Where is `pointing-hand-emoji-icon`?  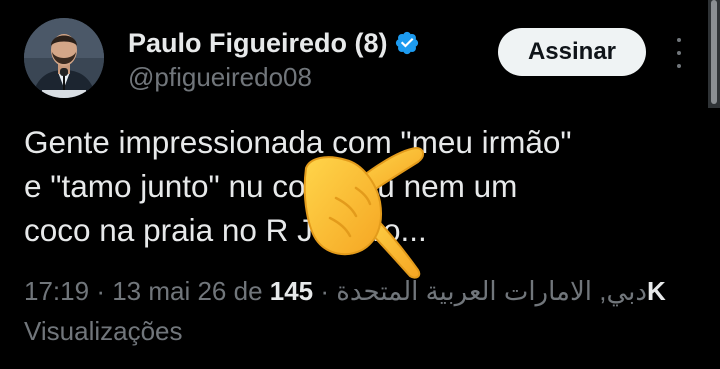 pointing-hand-emoji-icon is located at coordinates (363, 212).